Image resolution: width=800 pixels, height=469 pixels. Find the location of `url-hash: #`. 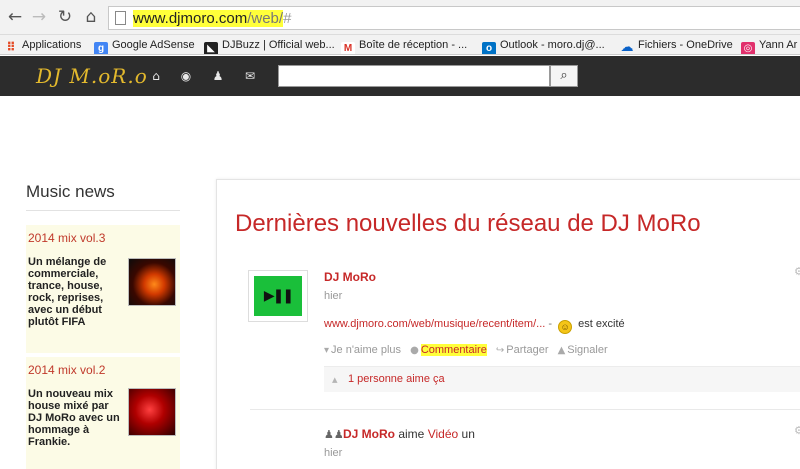

url-hash: # is located at coordinates (287, 18).